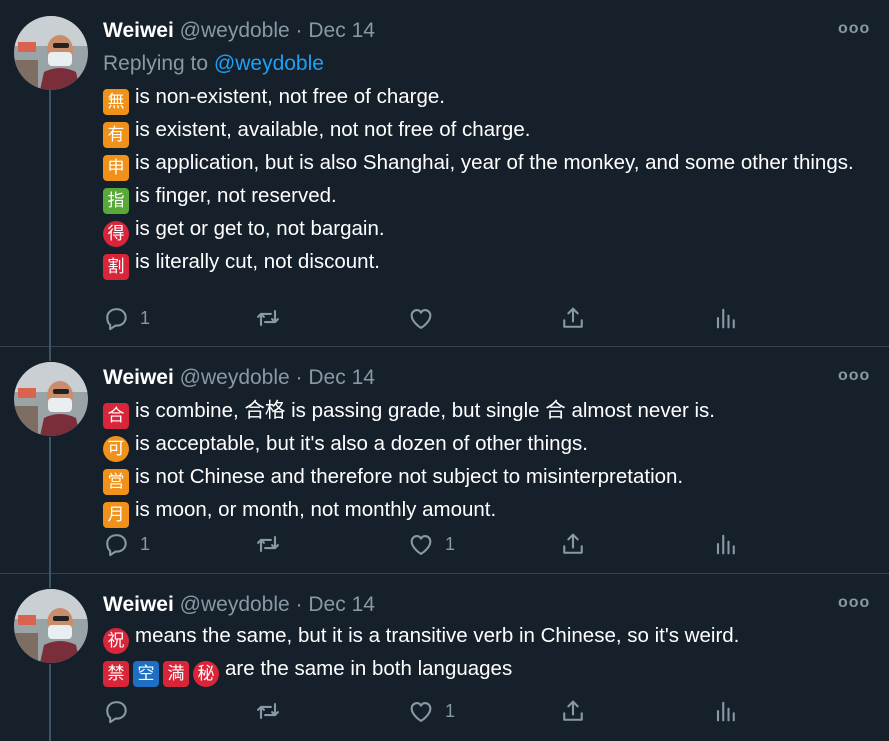 The height and width of the screenshot is (741, 889). I want to click on emoji-glyph: 空, so click(146, 674).